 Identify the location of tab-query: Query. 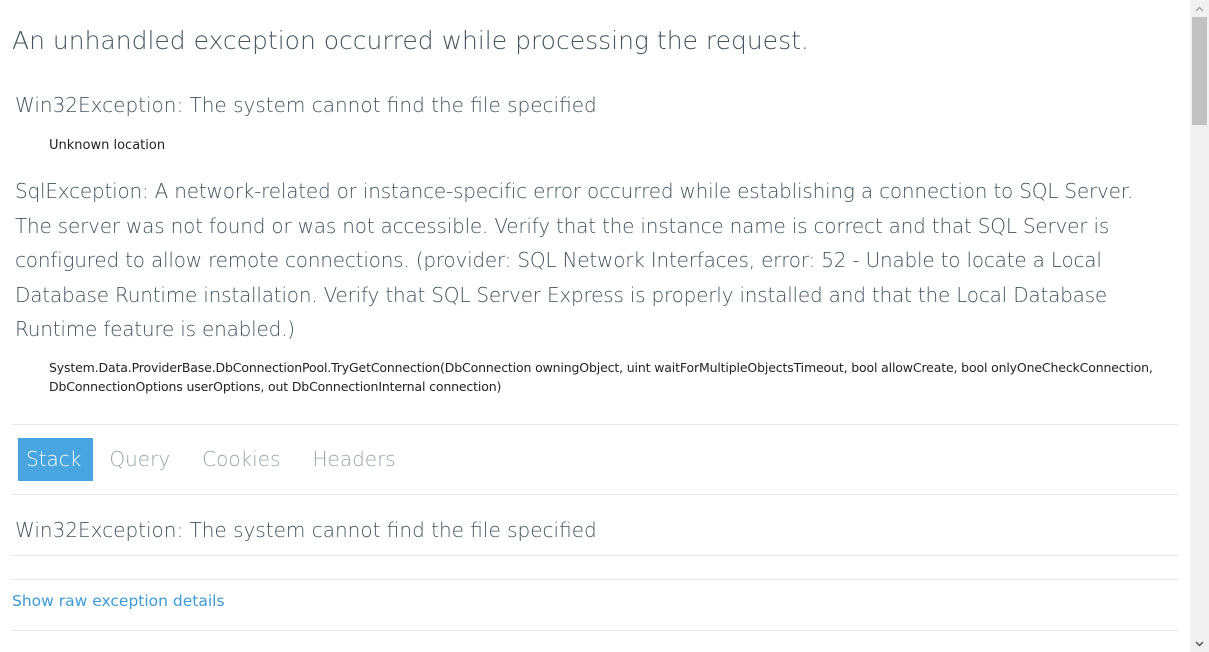
(139, 459).